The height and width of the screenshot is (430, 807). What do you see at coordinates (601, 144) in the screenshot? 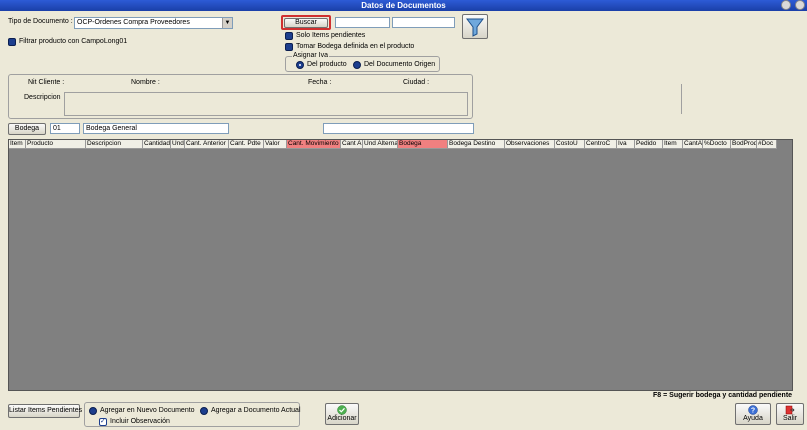
I see `grid-column-header: CentroC` at bounding box center [601, 144].